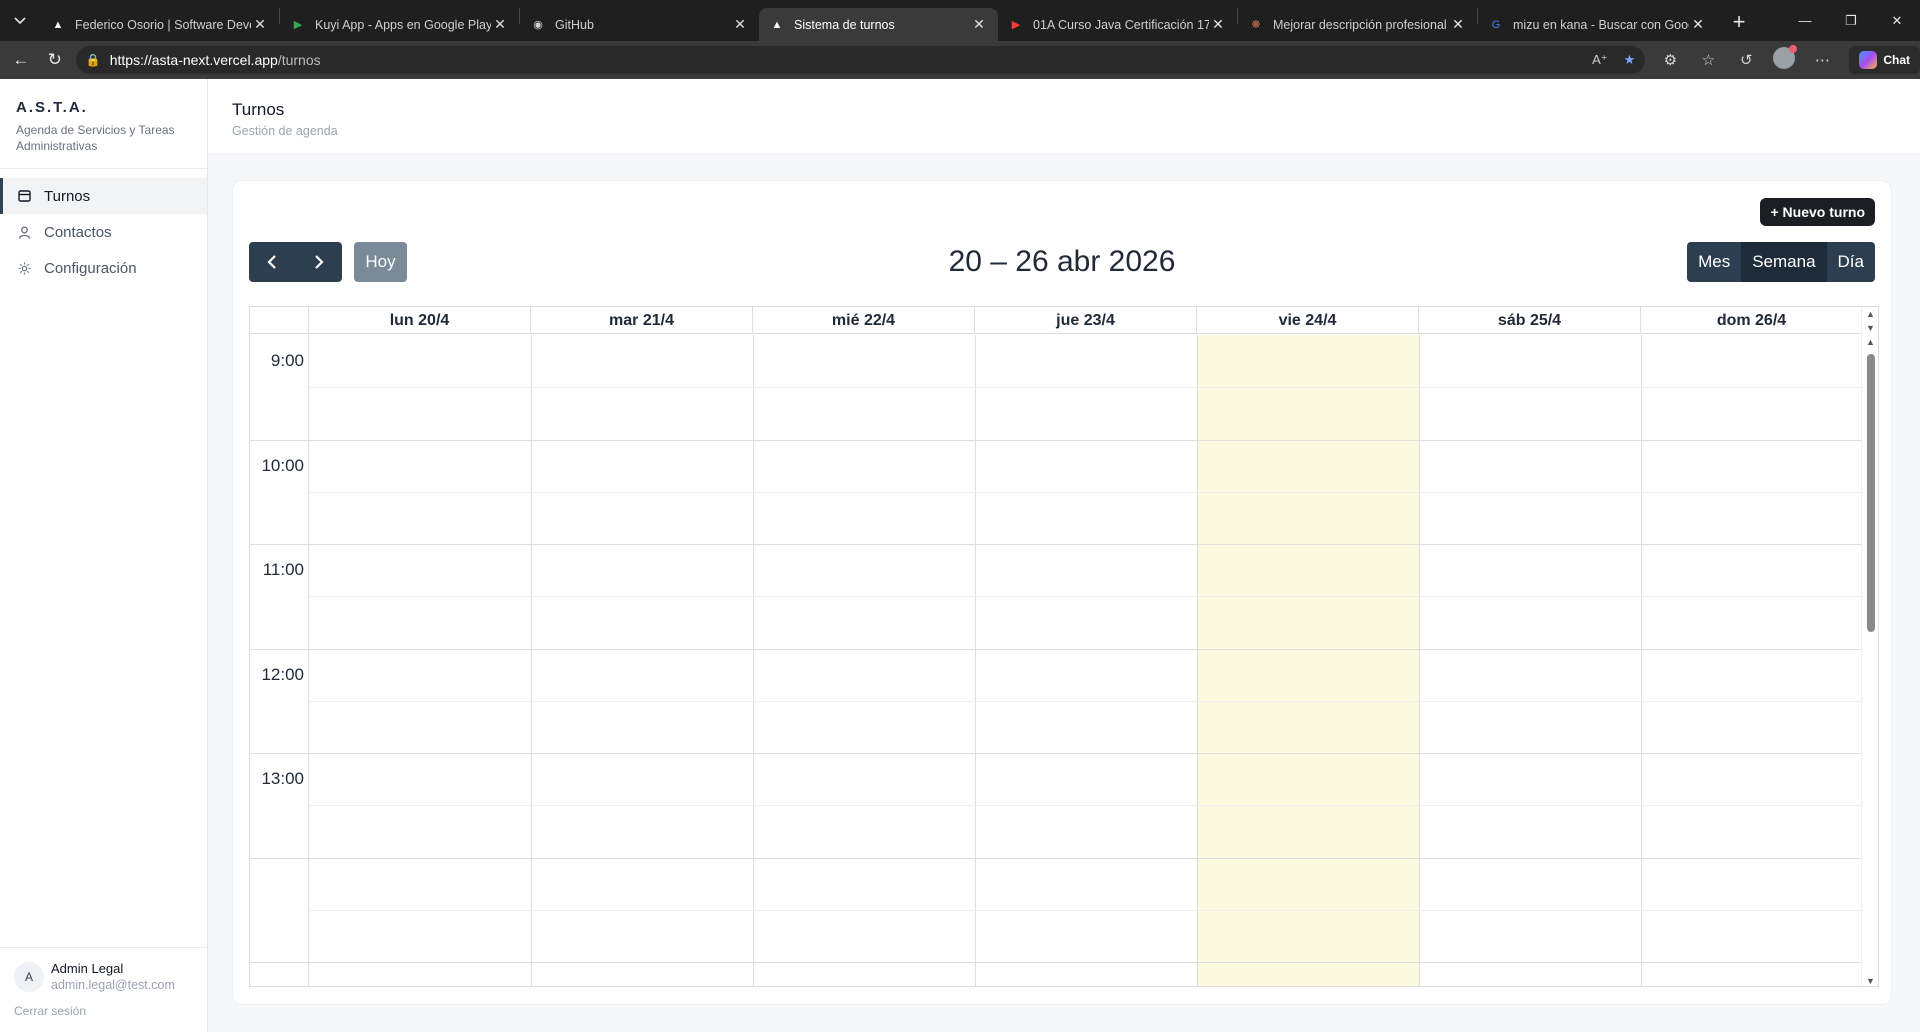 The height and width of the screenshot is (1032, 1920). I want to click on browser-tab: ▲ Sistema de turnos ✕, so click(878, 24).